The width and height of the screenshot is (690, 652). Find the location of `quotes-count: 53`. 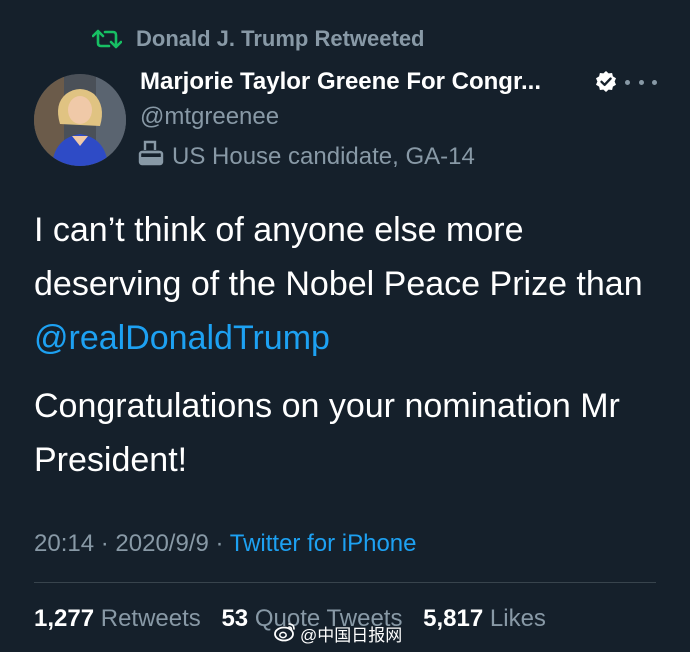

quotes-count: 53 is located at coordinates (235, 618).